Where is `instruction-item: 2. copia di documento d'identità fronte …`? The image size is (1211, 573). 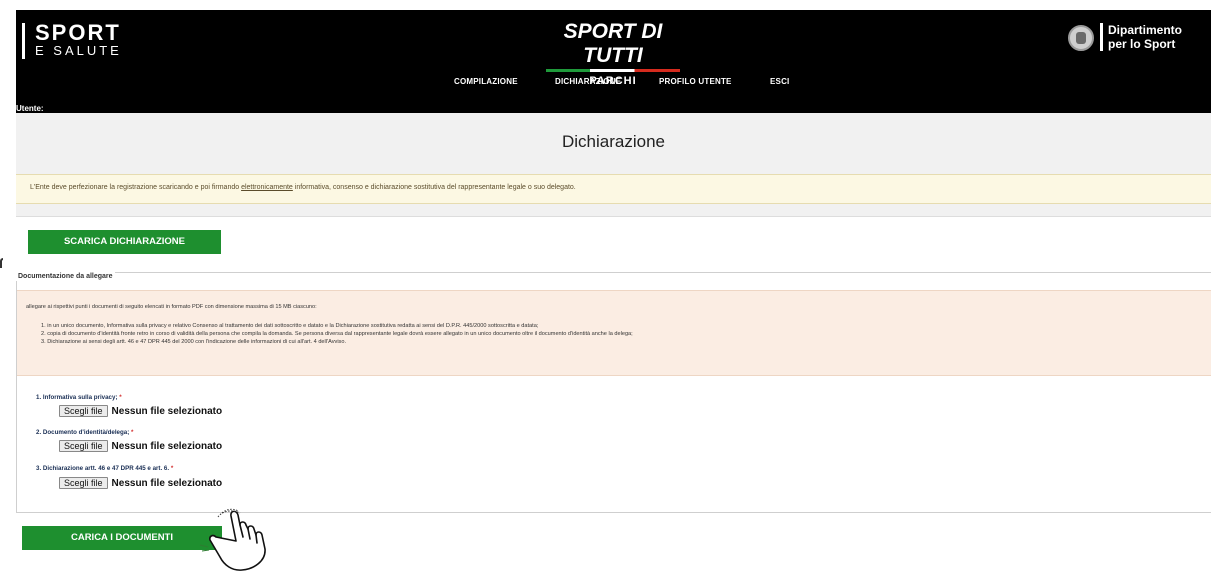
instruction-item: 2. copia di documento d'identità fronte … is located at coordinates (337, 334).